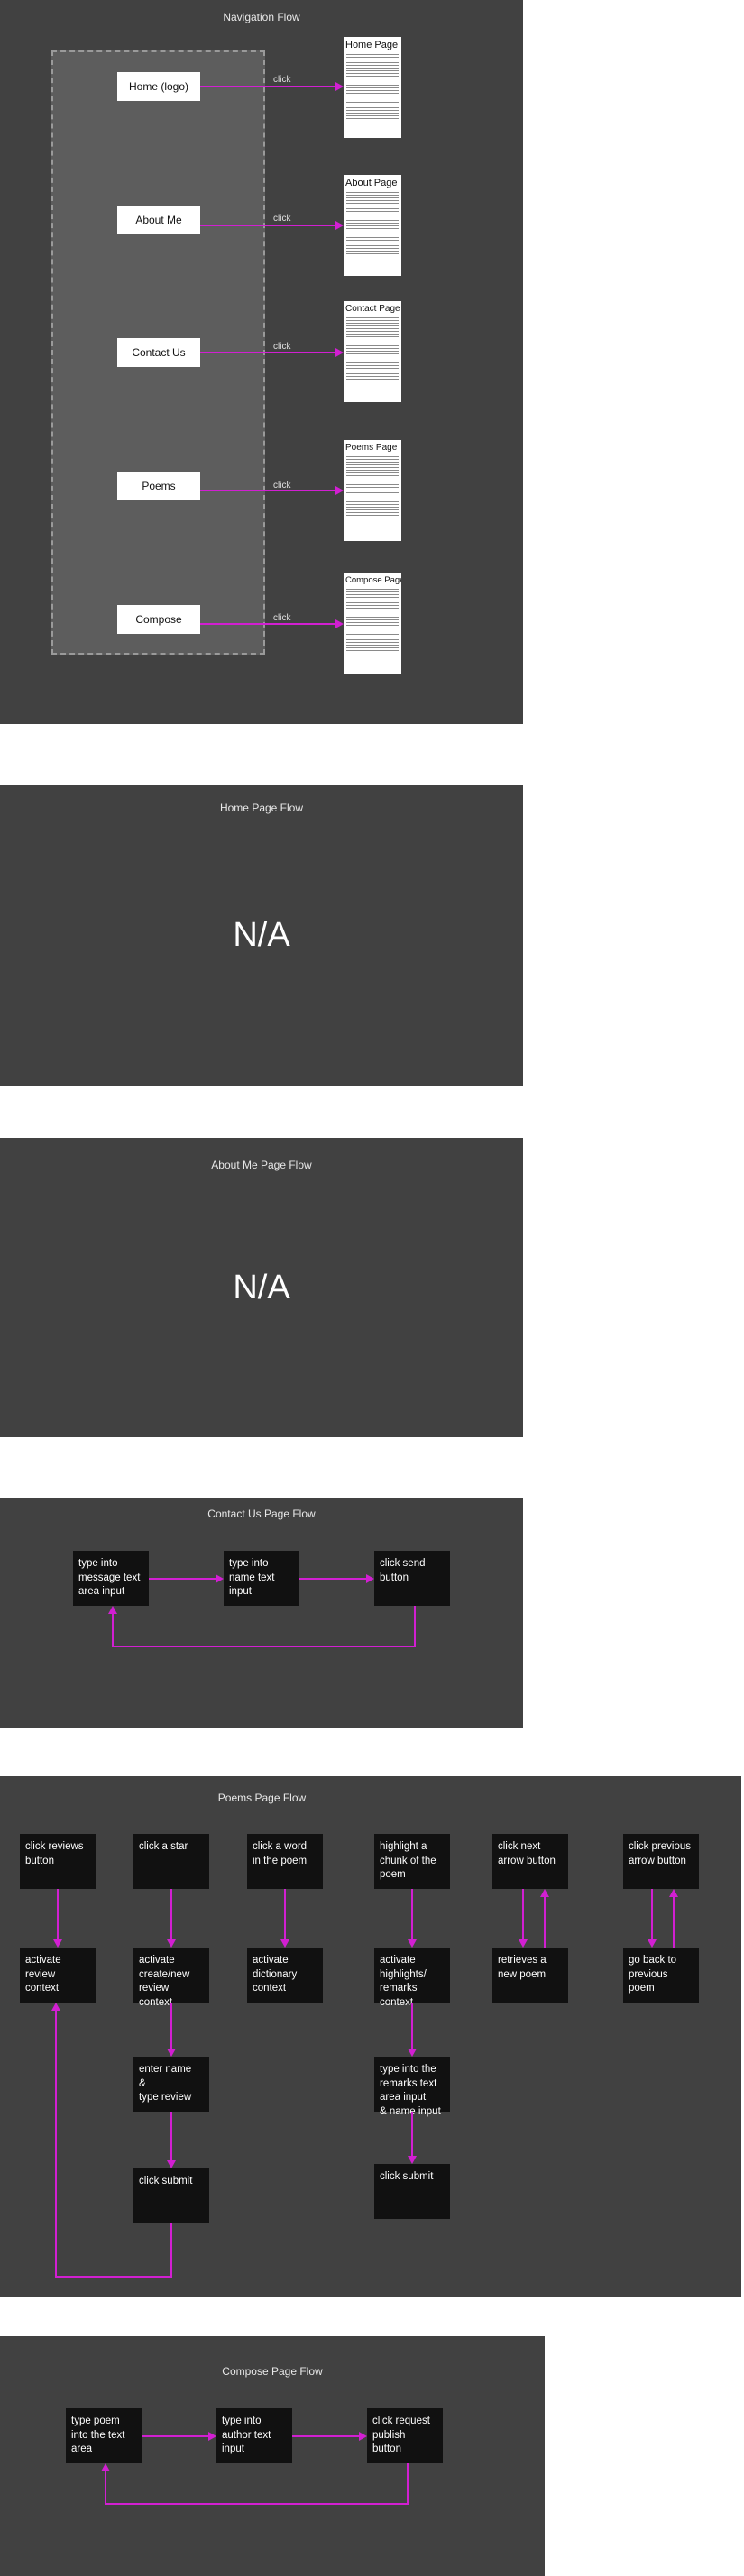 Image resolution: width=744 pixels, height=2576 pixels. What do you see at coordinates (272, 355) in the screenshot?
I see `nav-arrows` at bounding box center [272, 355].